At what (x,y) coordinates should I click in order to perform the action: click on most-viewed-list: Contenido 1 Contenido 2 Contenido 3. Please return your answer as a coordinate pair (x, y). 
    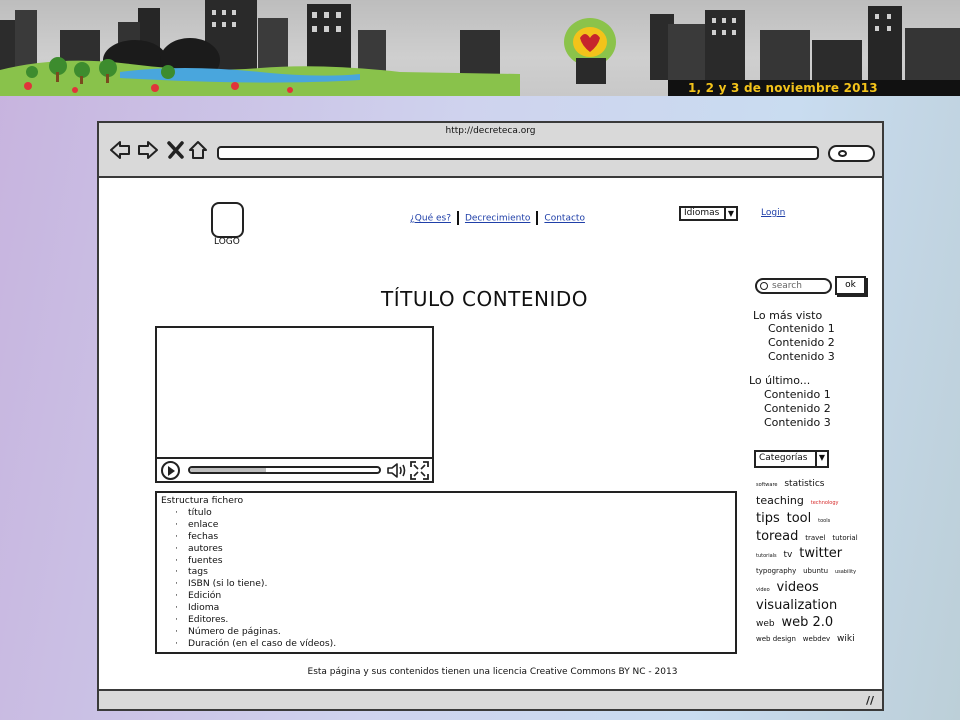
    Looking at the image, I should click on (801, 343).